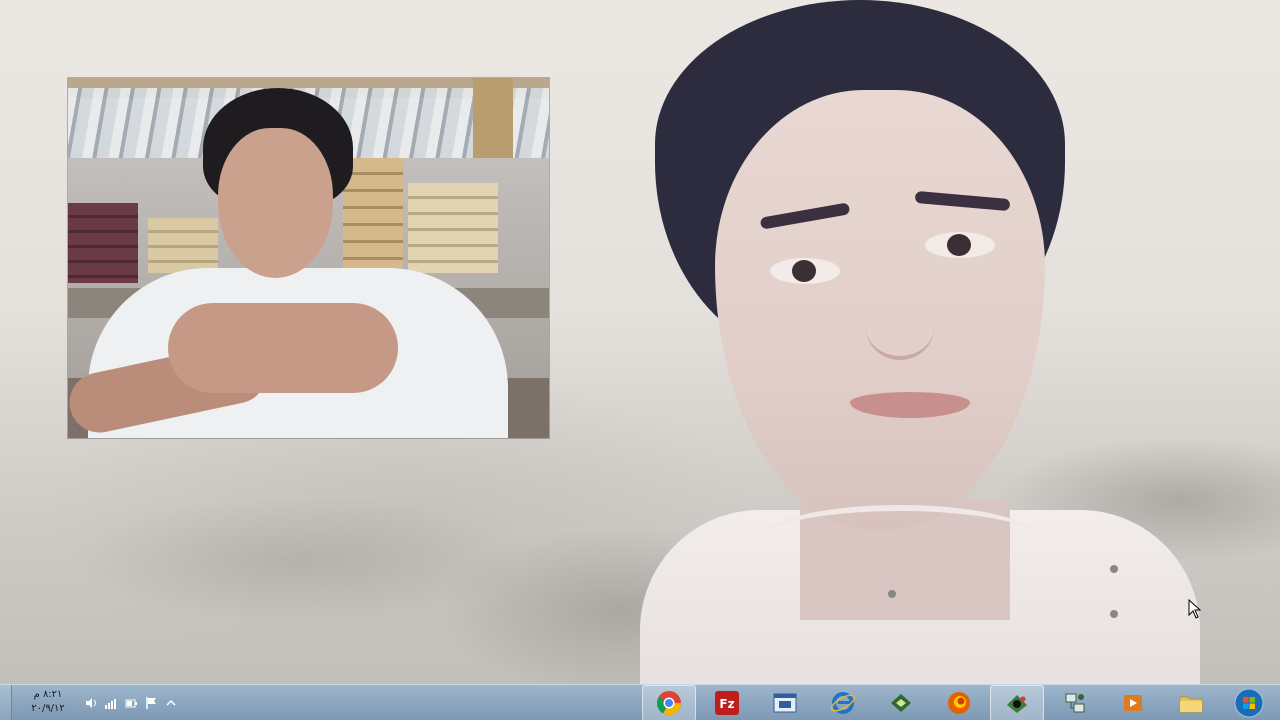 The height and width of the screenshot is (720, 1280). I want to click on taskbar-clock: ٨:٢١ م ٢٠/٩/١٢, so click(48, 703).